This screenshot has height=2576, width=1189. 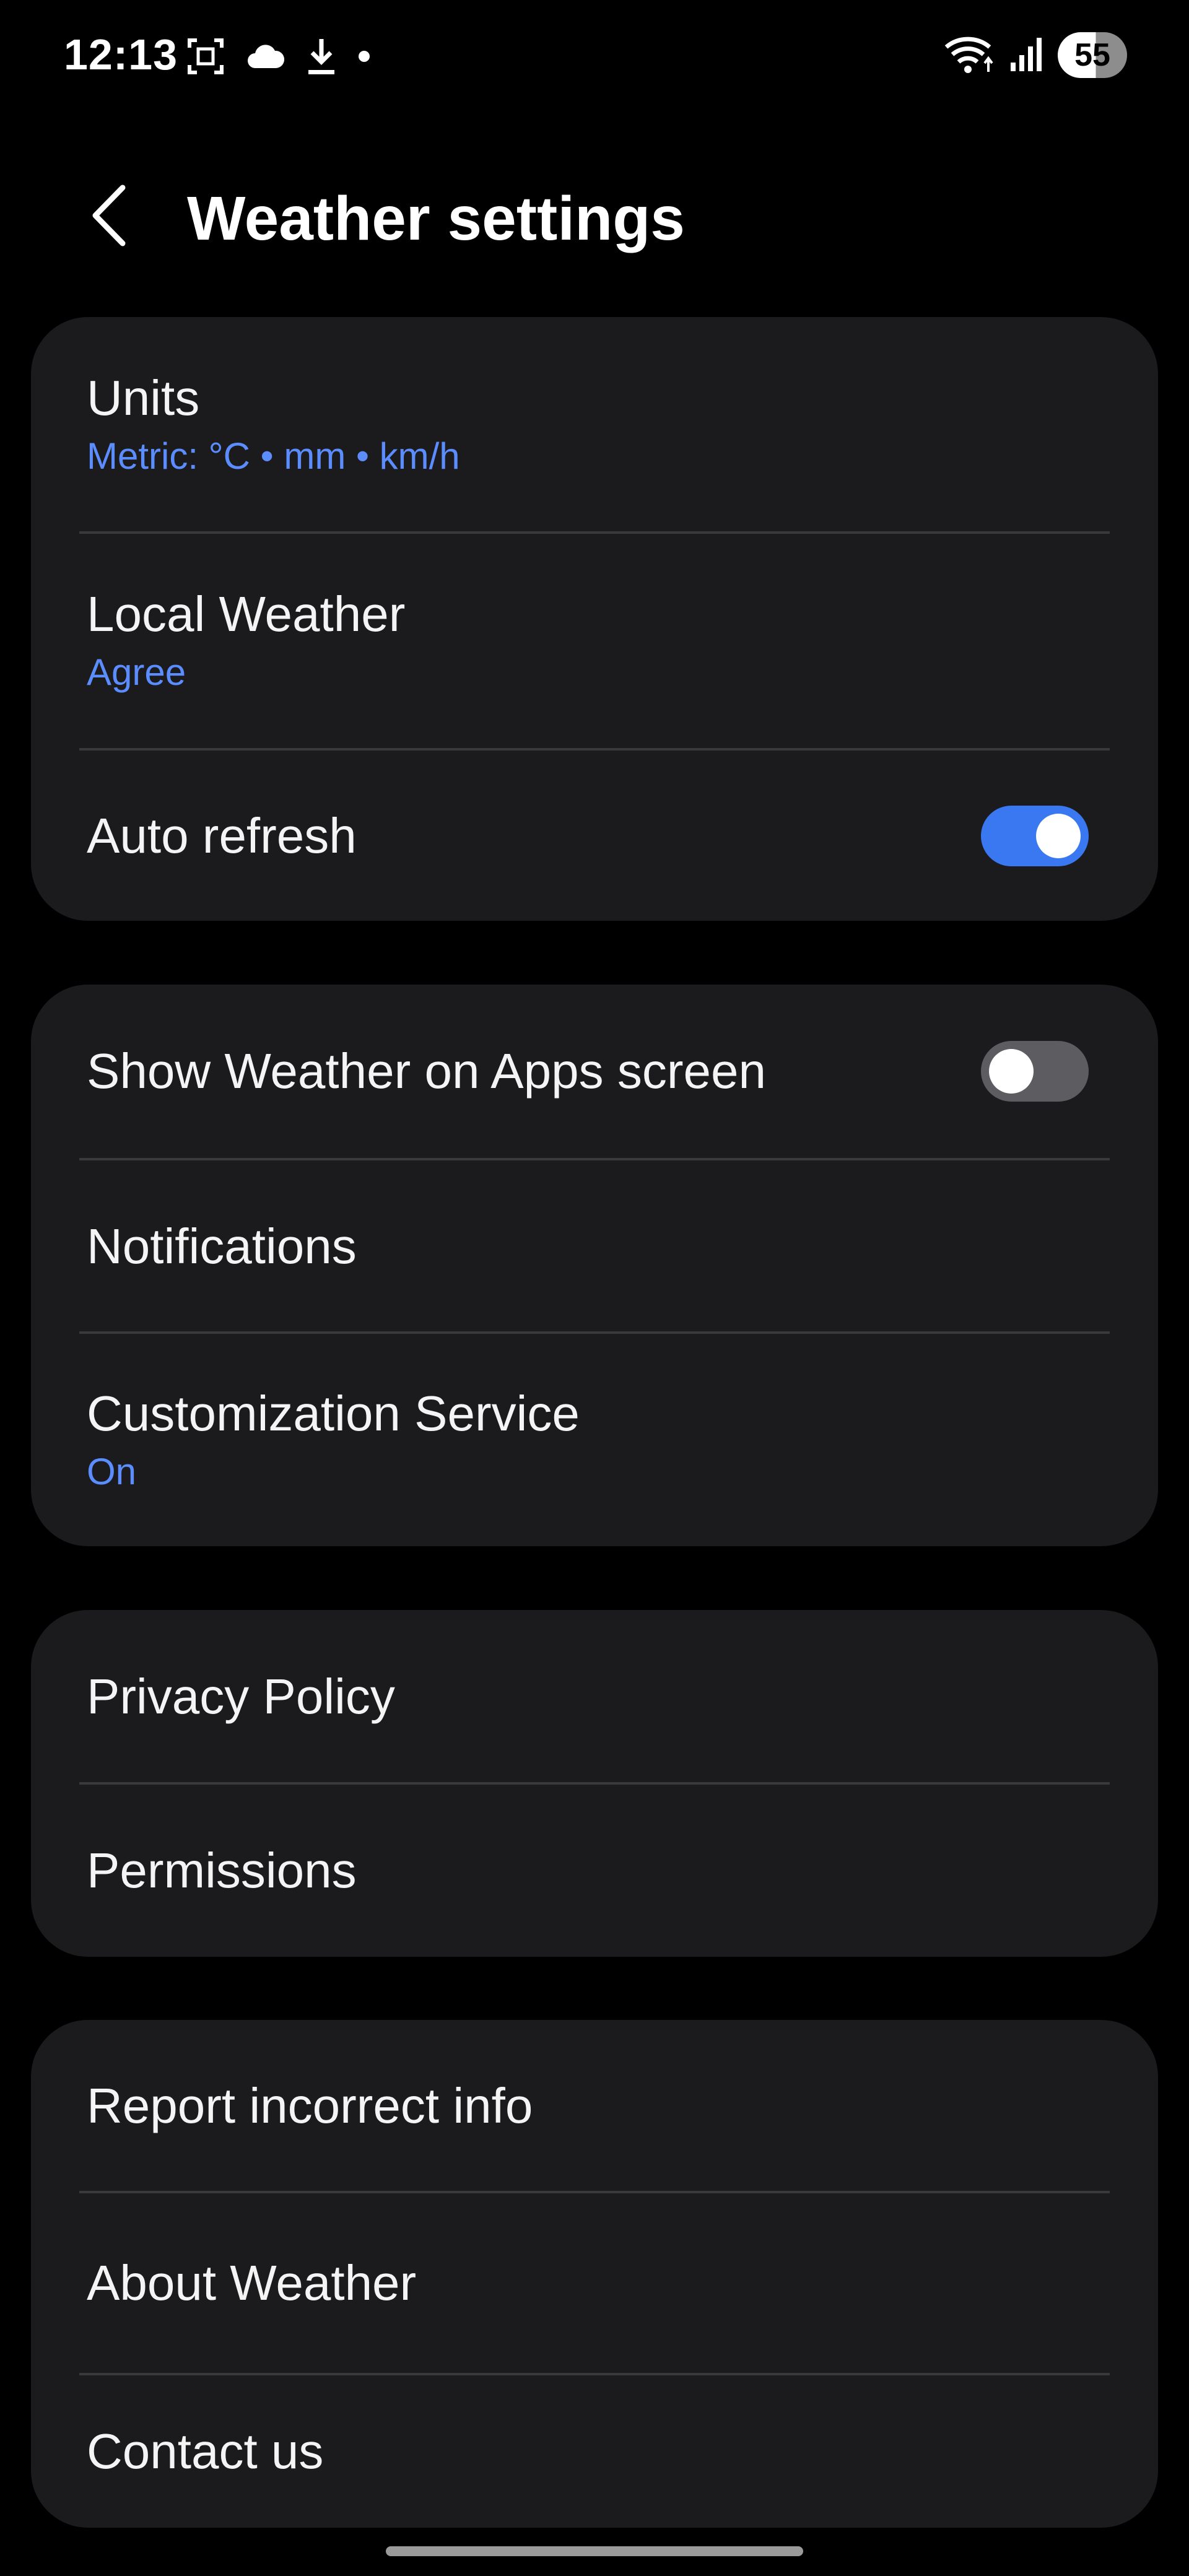 I want to click on privacy-policy-title: Privacy Policy, so click(x=241, y=1696).